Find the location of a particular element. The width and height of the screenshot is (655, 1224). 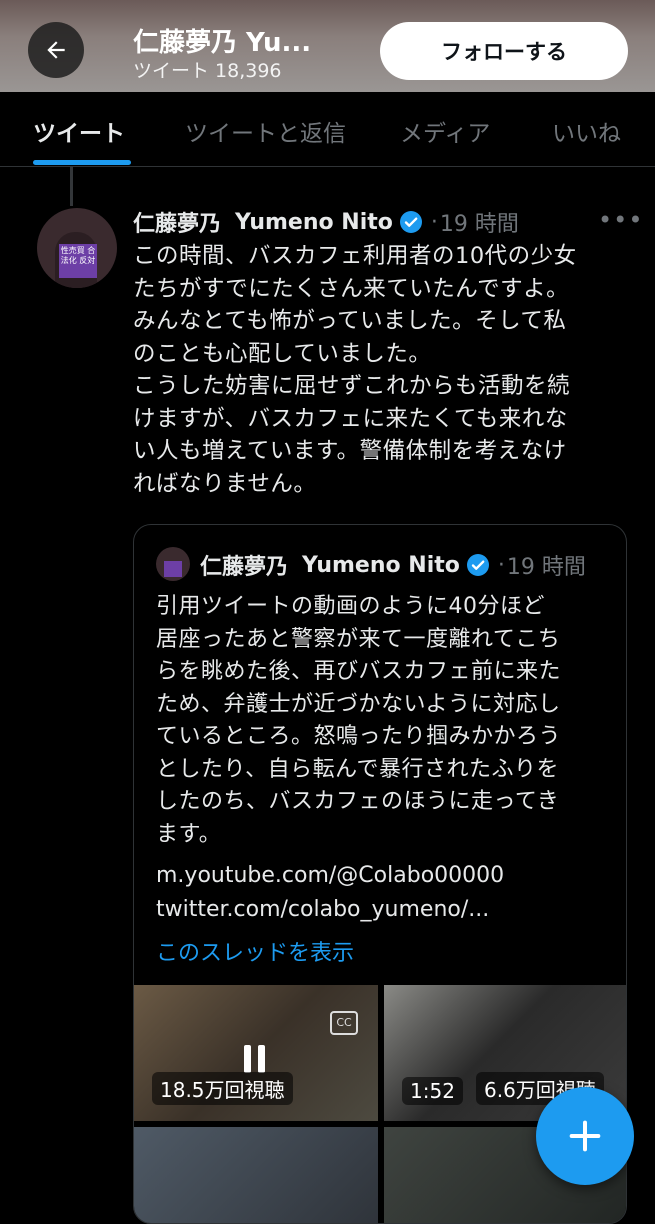

tweet-display-name: 仁藤夢乃 is located at coordinates (177, 222).